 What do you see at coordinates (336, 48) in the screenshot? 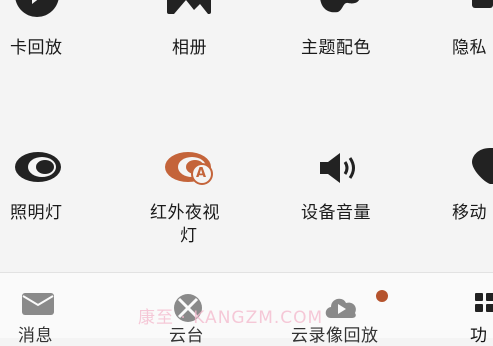
I see `theme-color-label: 主题配色` at bounding box center [336, 48].